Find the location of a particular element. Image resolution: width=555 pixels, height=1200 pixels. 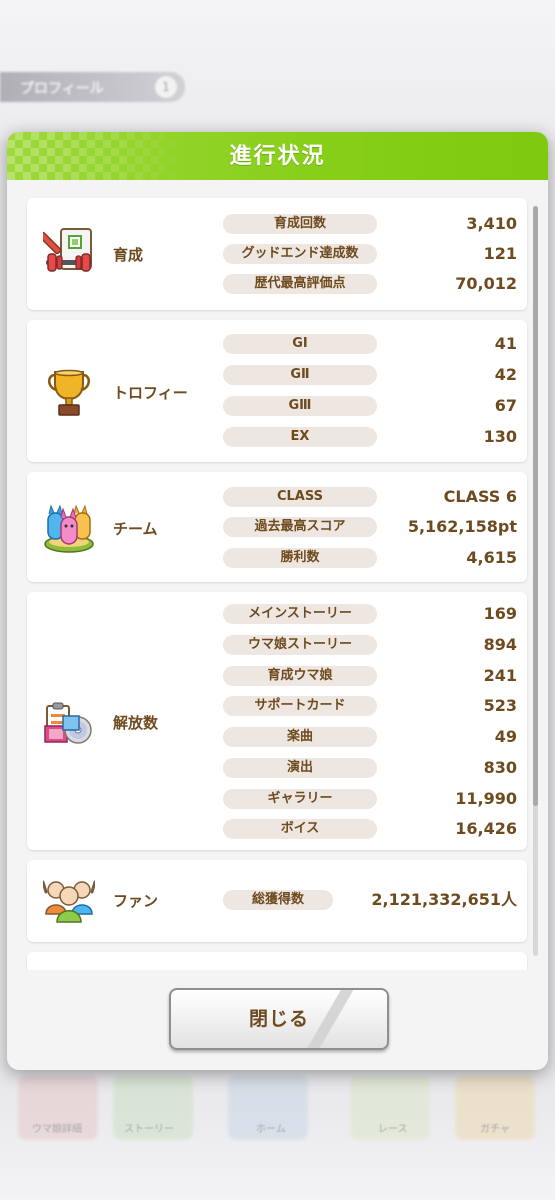

stat-label: メインストーリー is located at coordinates (300, 614).